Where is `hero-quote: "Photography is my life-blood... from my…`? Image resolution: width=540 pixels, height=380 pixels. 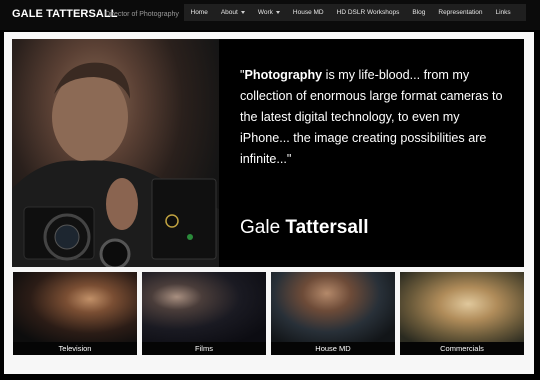 hero-quote: "Photography is my life-blood... from my… is located at coordinates (375, 117).